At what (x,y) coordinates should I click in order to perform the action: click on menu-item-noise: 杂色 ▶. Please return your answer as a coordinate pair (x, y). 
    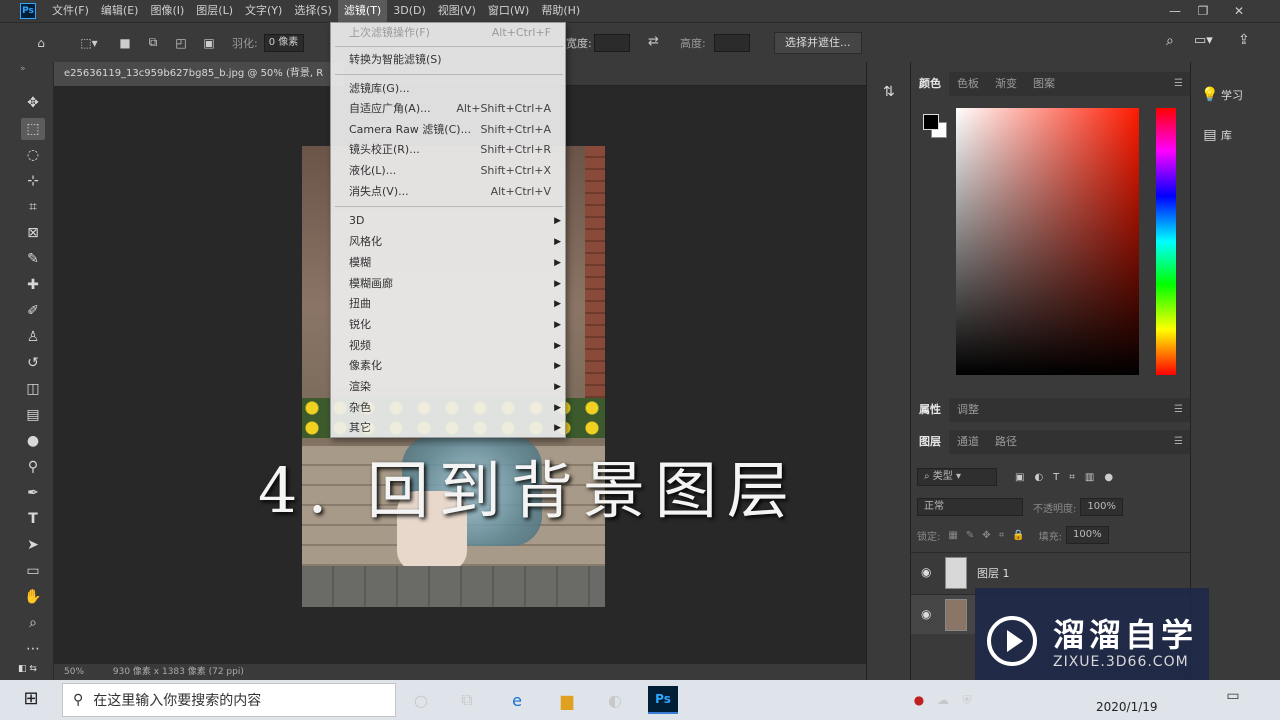
    Looking at the image, I should click on (449, 408).